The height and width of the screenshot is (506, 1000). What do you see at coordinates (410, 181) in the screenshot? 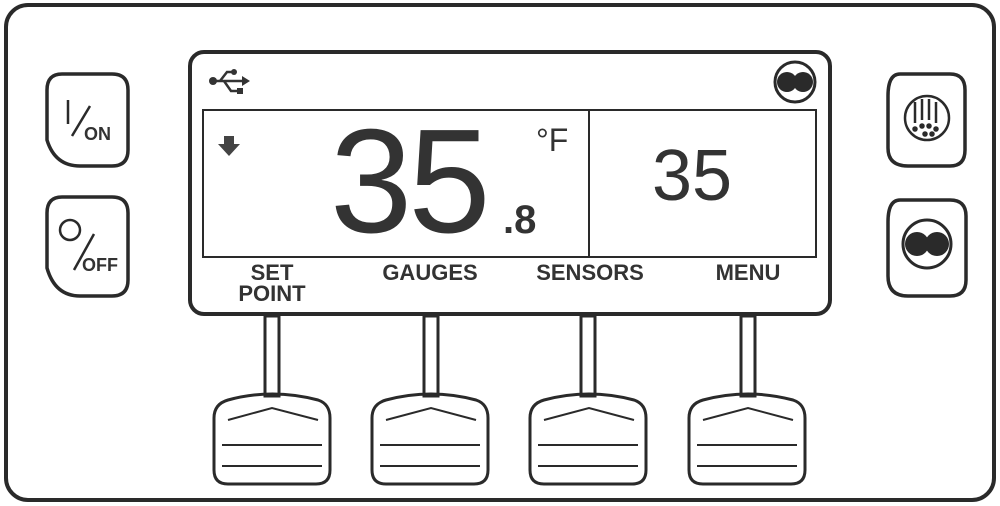
I see `main-temperature-integer: 35` at bounding box center [410, 181].